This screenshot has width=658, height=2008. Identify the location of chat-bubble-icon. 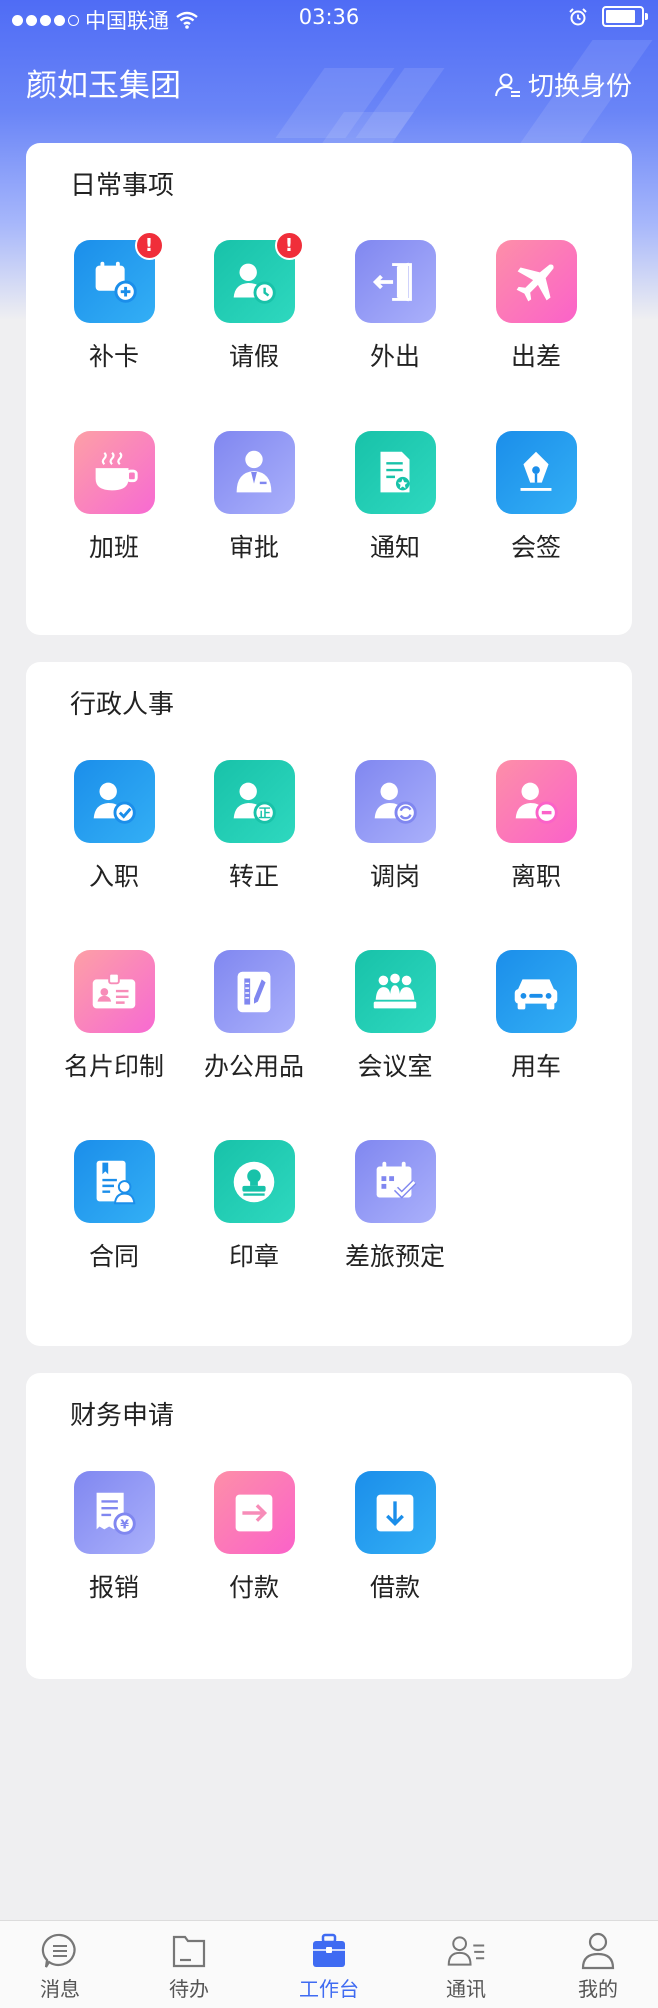
(58, 1950).